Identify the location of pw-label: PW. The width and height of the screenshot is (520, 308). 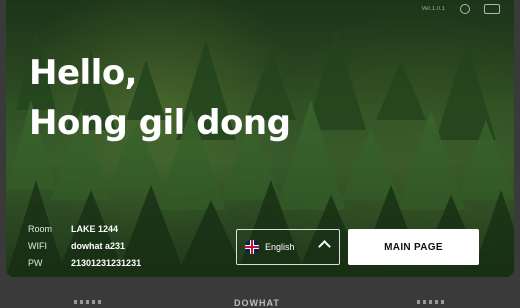
(35, 262).